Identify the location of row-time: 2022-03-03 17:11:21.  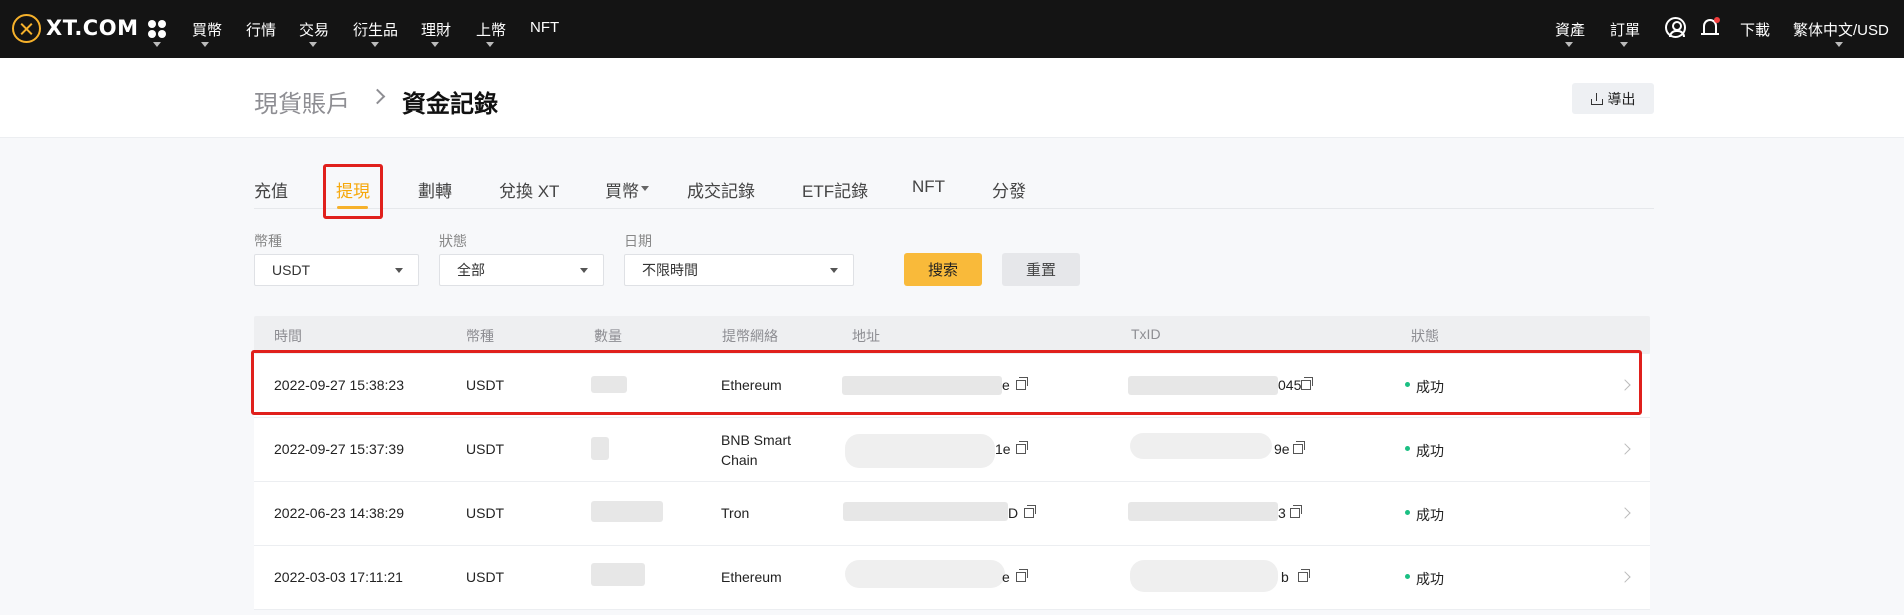
(338, 577).